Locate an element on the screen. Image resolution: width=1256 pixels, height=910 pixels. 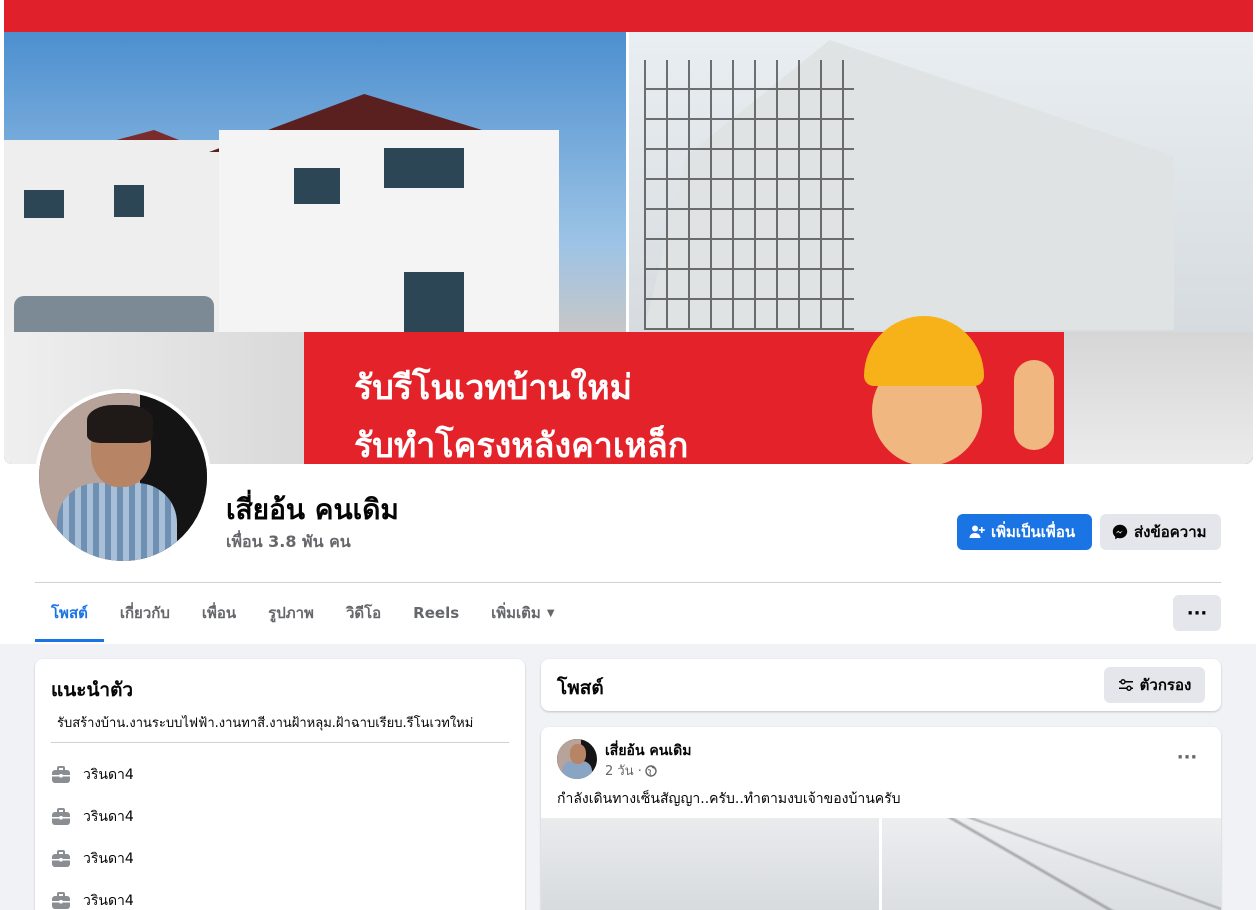
avatar-face is located at coordinates (578, 754).